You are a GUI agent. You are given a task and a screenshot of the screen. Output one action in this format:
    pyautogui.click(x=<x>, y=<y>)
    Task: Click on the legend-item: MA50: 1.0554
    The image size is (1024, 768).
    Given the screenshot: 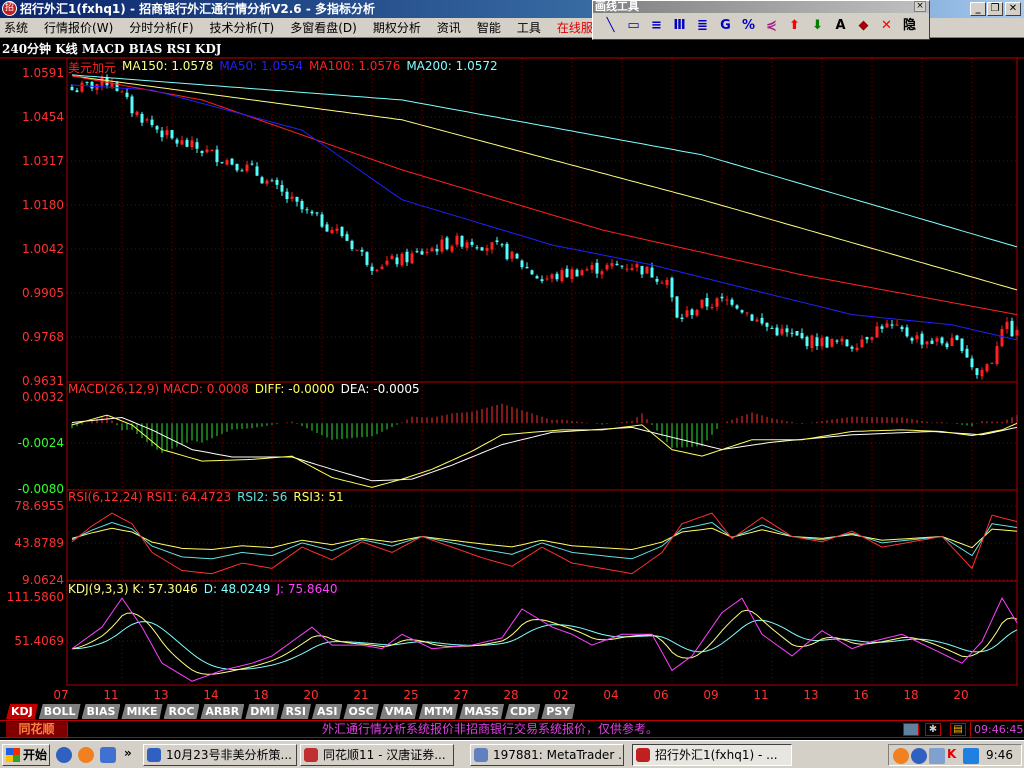 What is the action you would take?
    pyautogui.click(x=261, y=66)
    